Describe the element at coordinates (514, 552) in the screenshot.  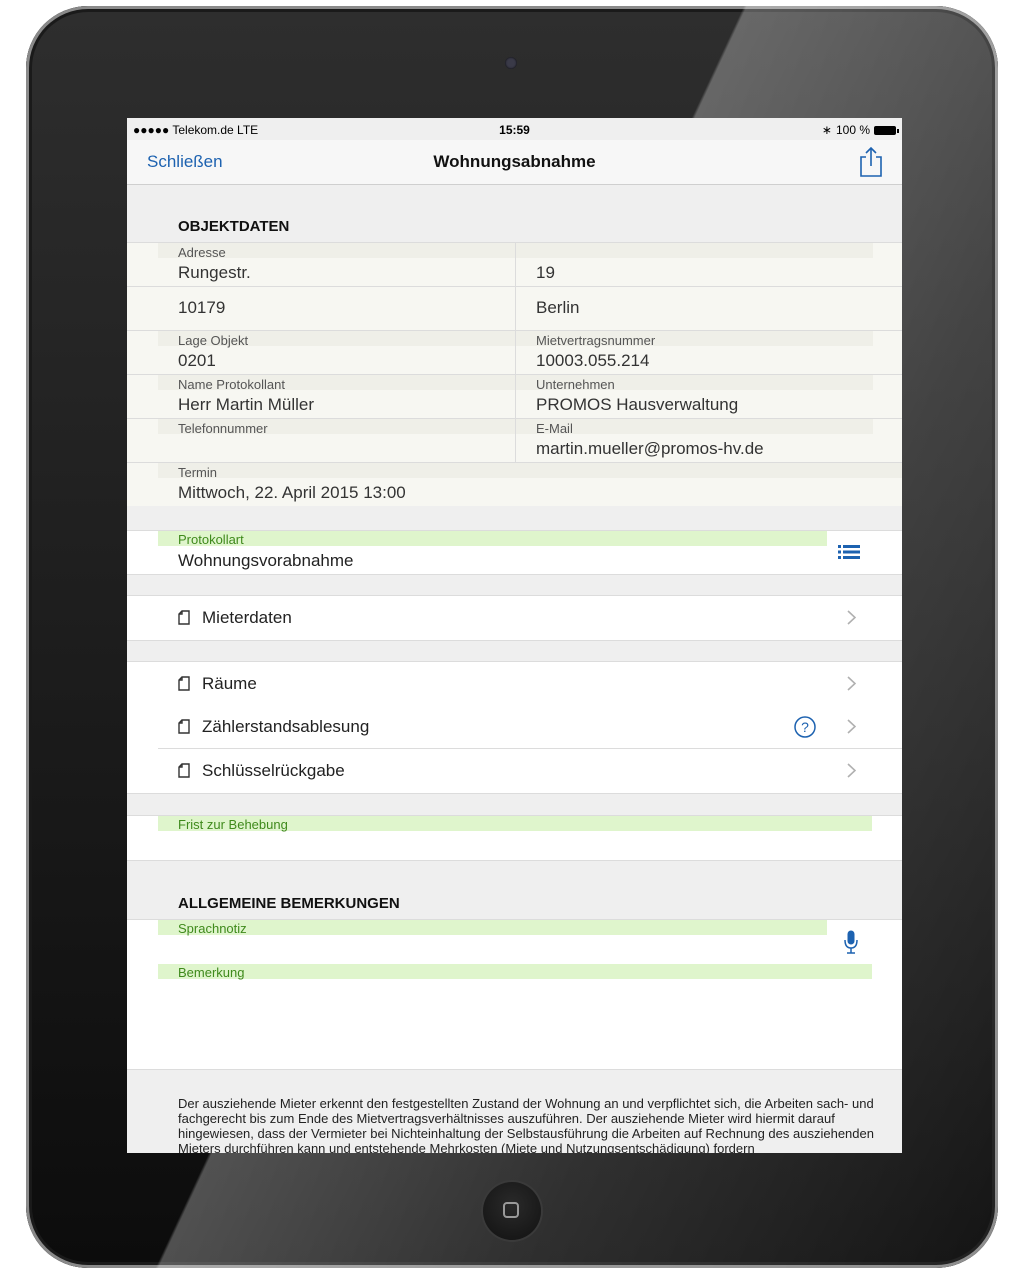
I see `protokollart-row: Protokollart Wohnungsvorabnahme` at that location.